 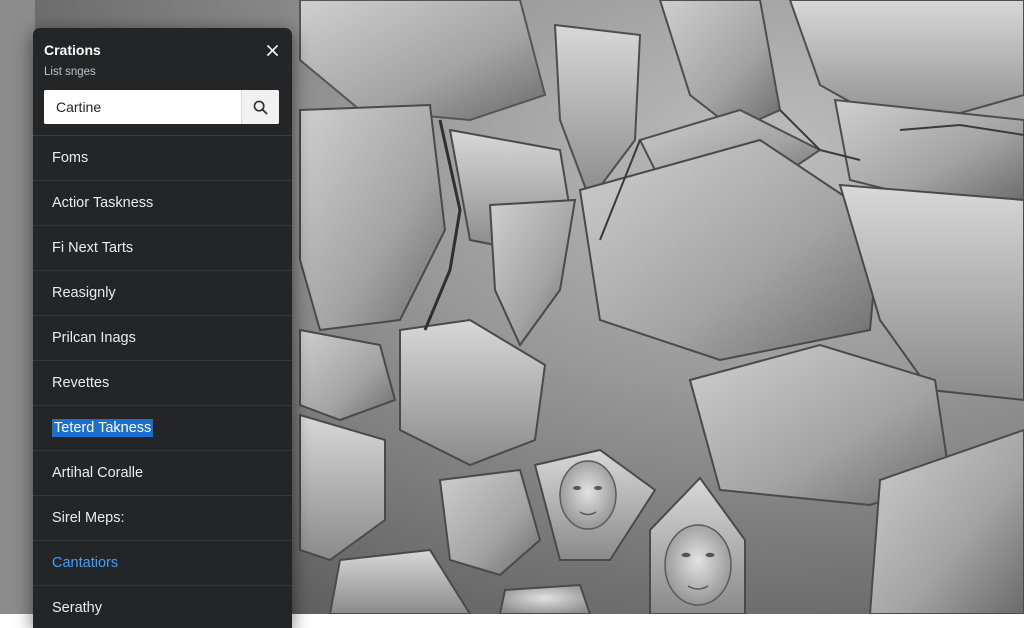 What do you see at coordinates (162, 292) in the screenshot?
I see `list-item-reasignly: Reasignly` at bounding box center [162, 292].